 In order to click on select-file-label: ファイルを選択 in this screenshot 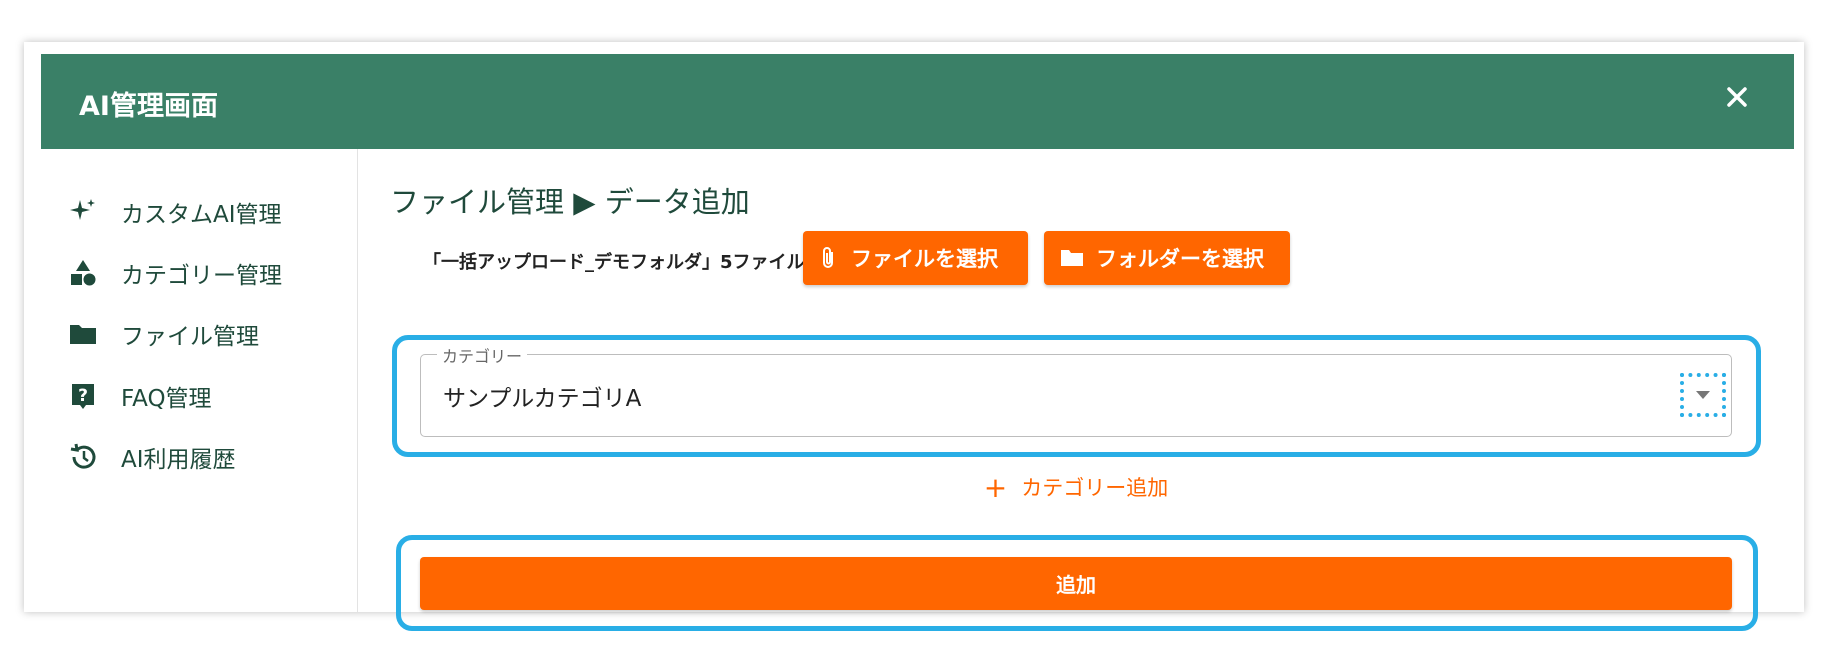, I will do `click(924, 259)`.